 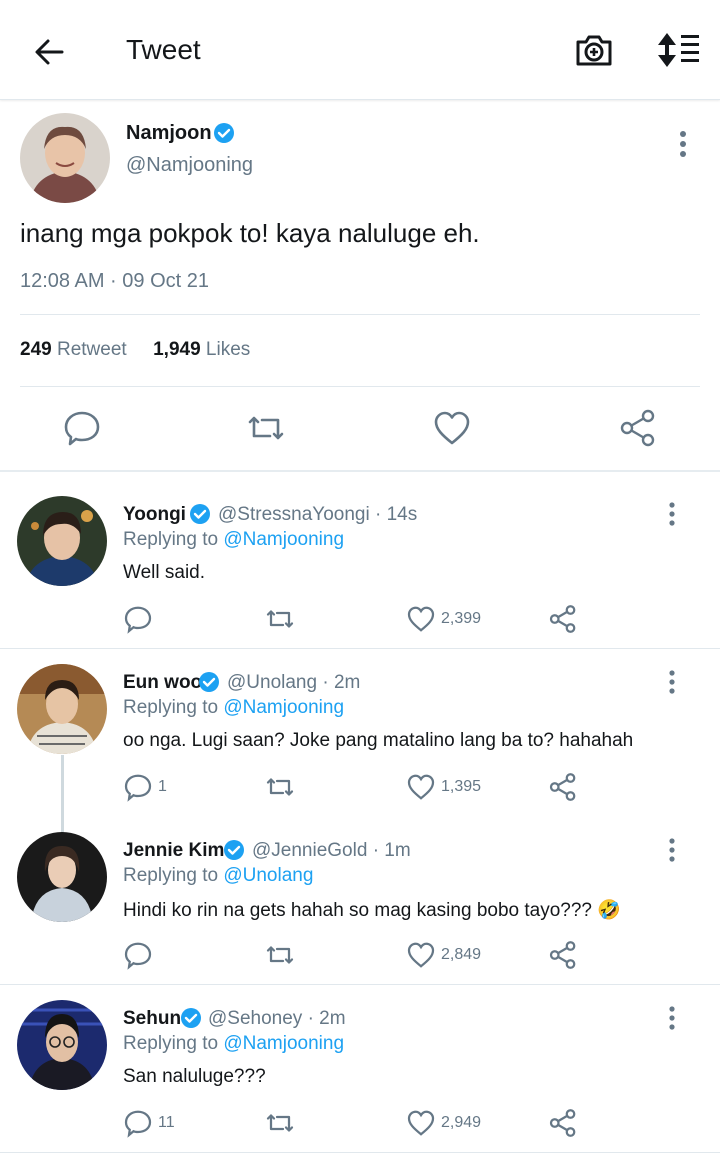 What do you see at coordinates (36, 349) in the screenshot?
I see `retweet-count: 249` at bounding box center [36, 349].